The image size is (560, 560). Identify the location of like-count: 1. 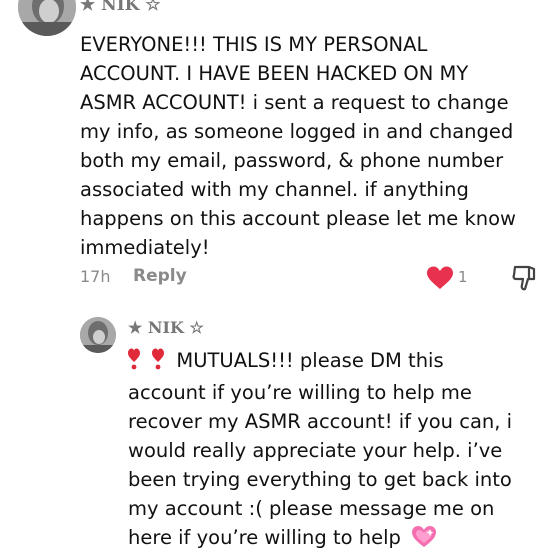
(463, 277).